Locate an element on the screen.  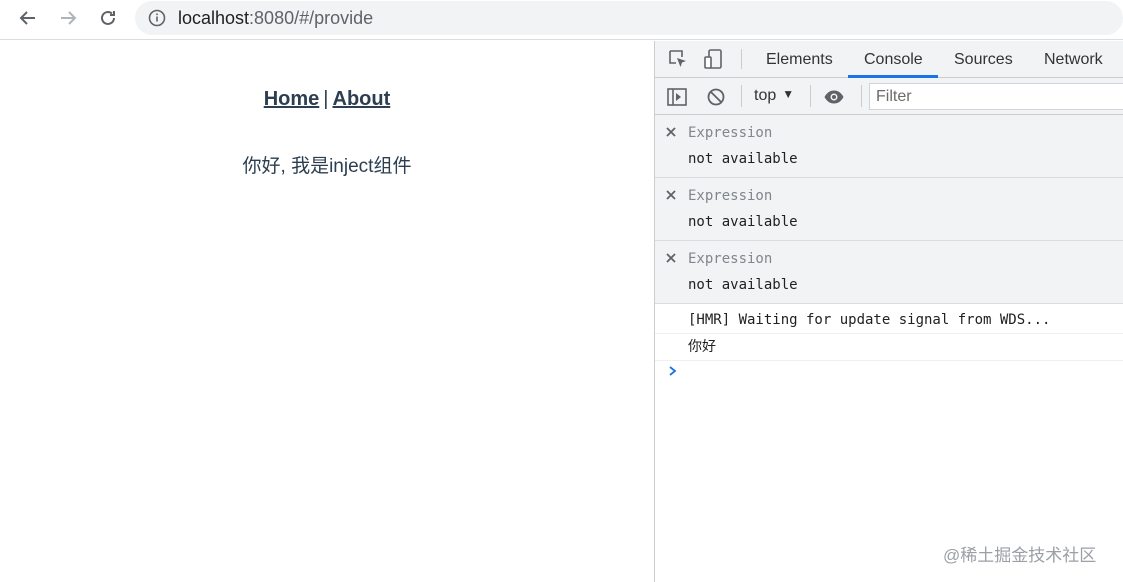
tab-network: Network is located at coordinates (1073, 59).